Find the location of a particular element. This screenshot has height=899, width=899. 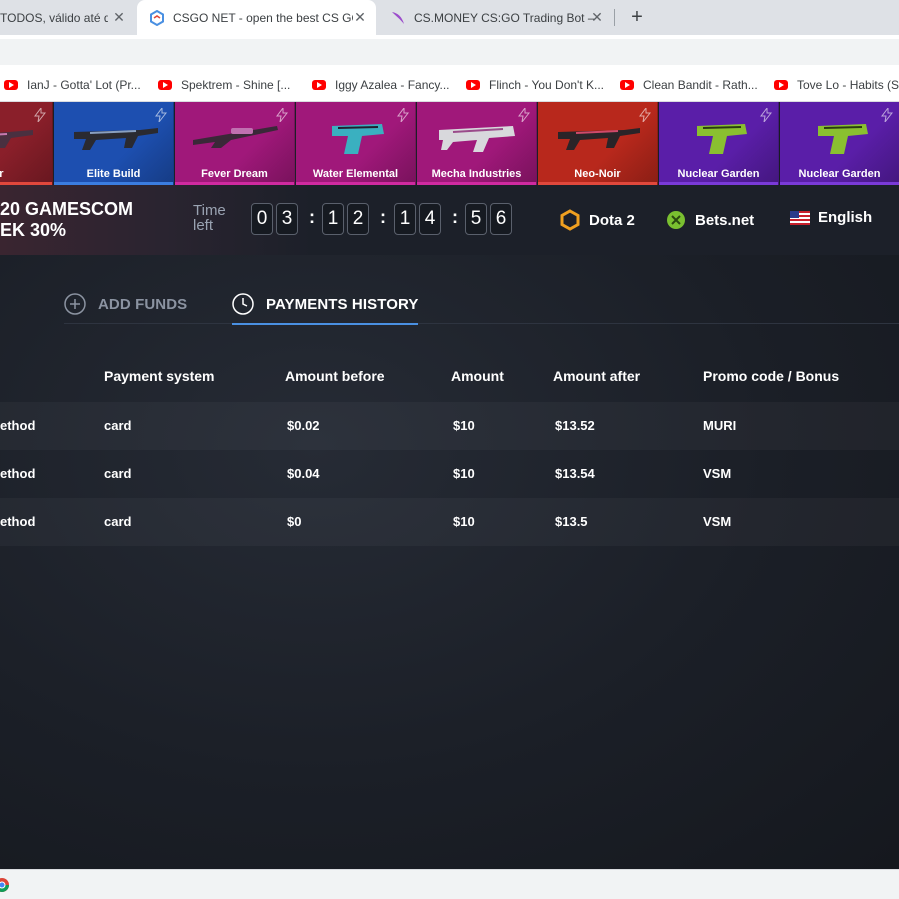

cell-amount-after: $13.5 is located at coordinates (571, 521).